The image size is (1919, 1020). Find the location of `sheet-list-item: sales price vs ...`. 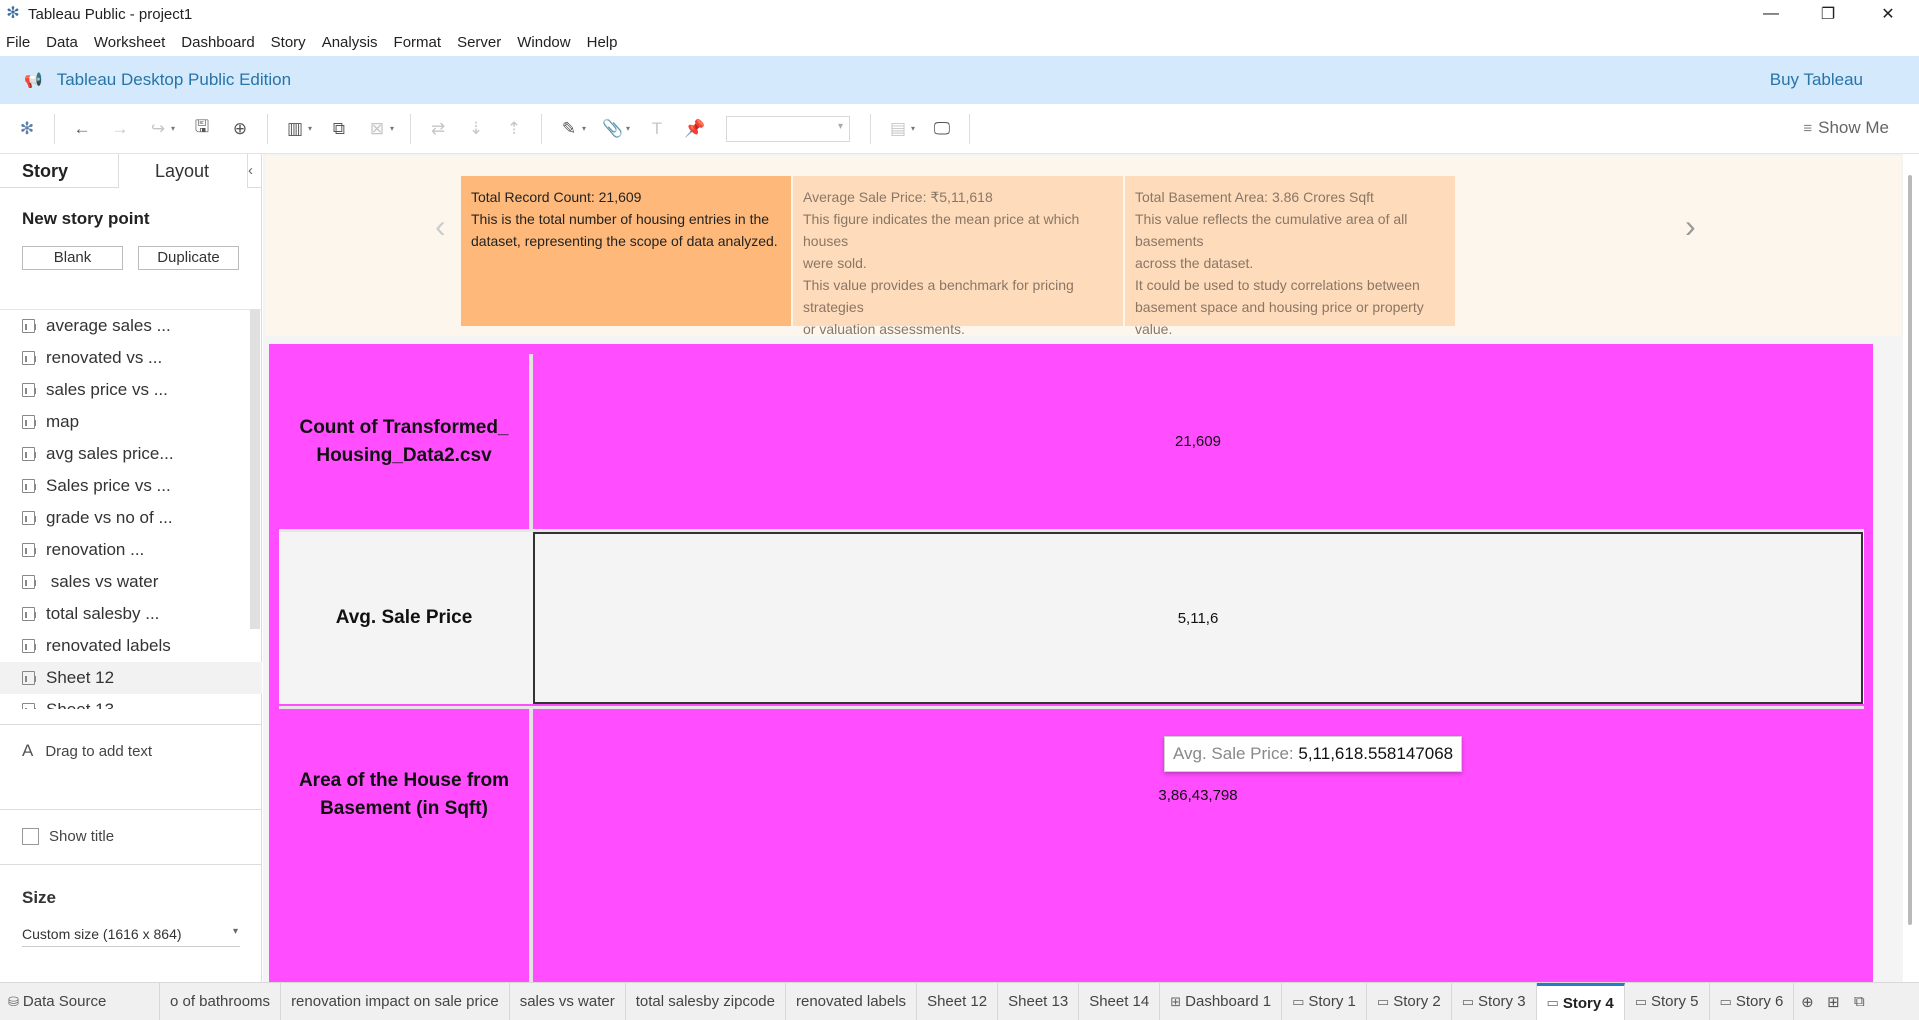

sheet-list-item: sales price vs ... is located at coordinates (131, 390).